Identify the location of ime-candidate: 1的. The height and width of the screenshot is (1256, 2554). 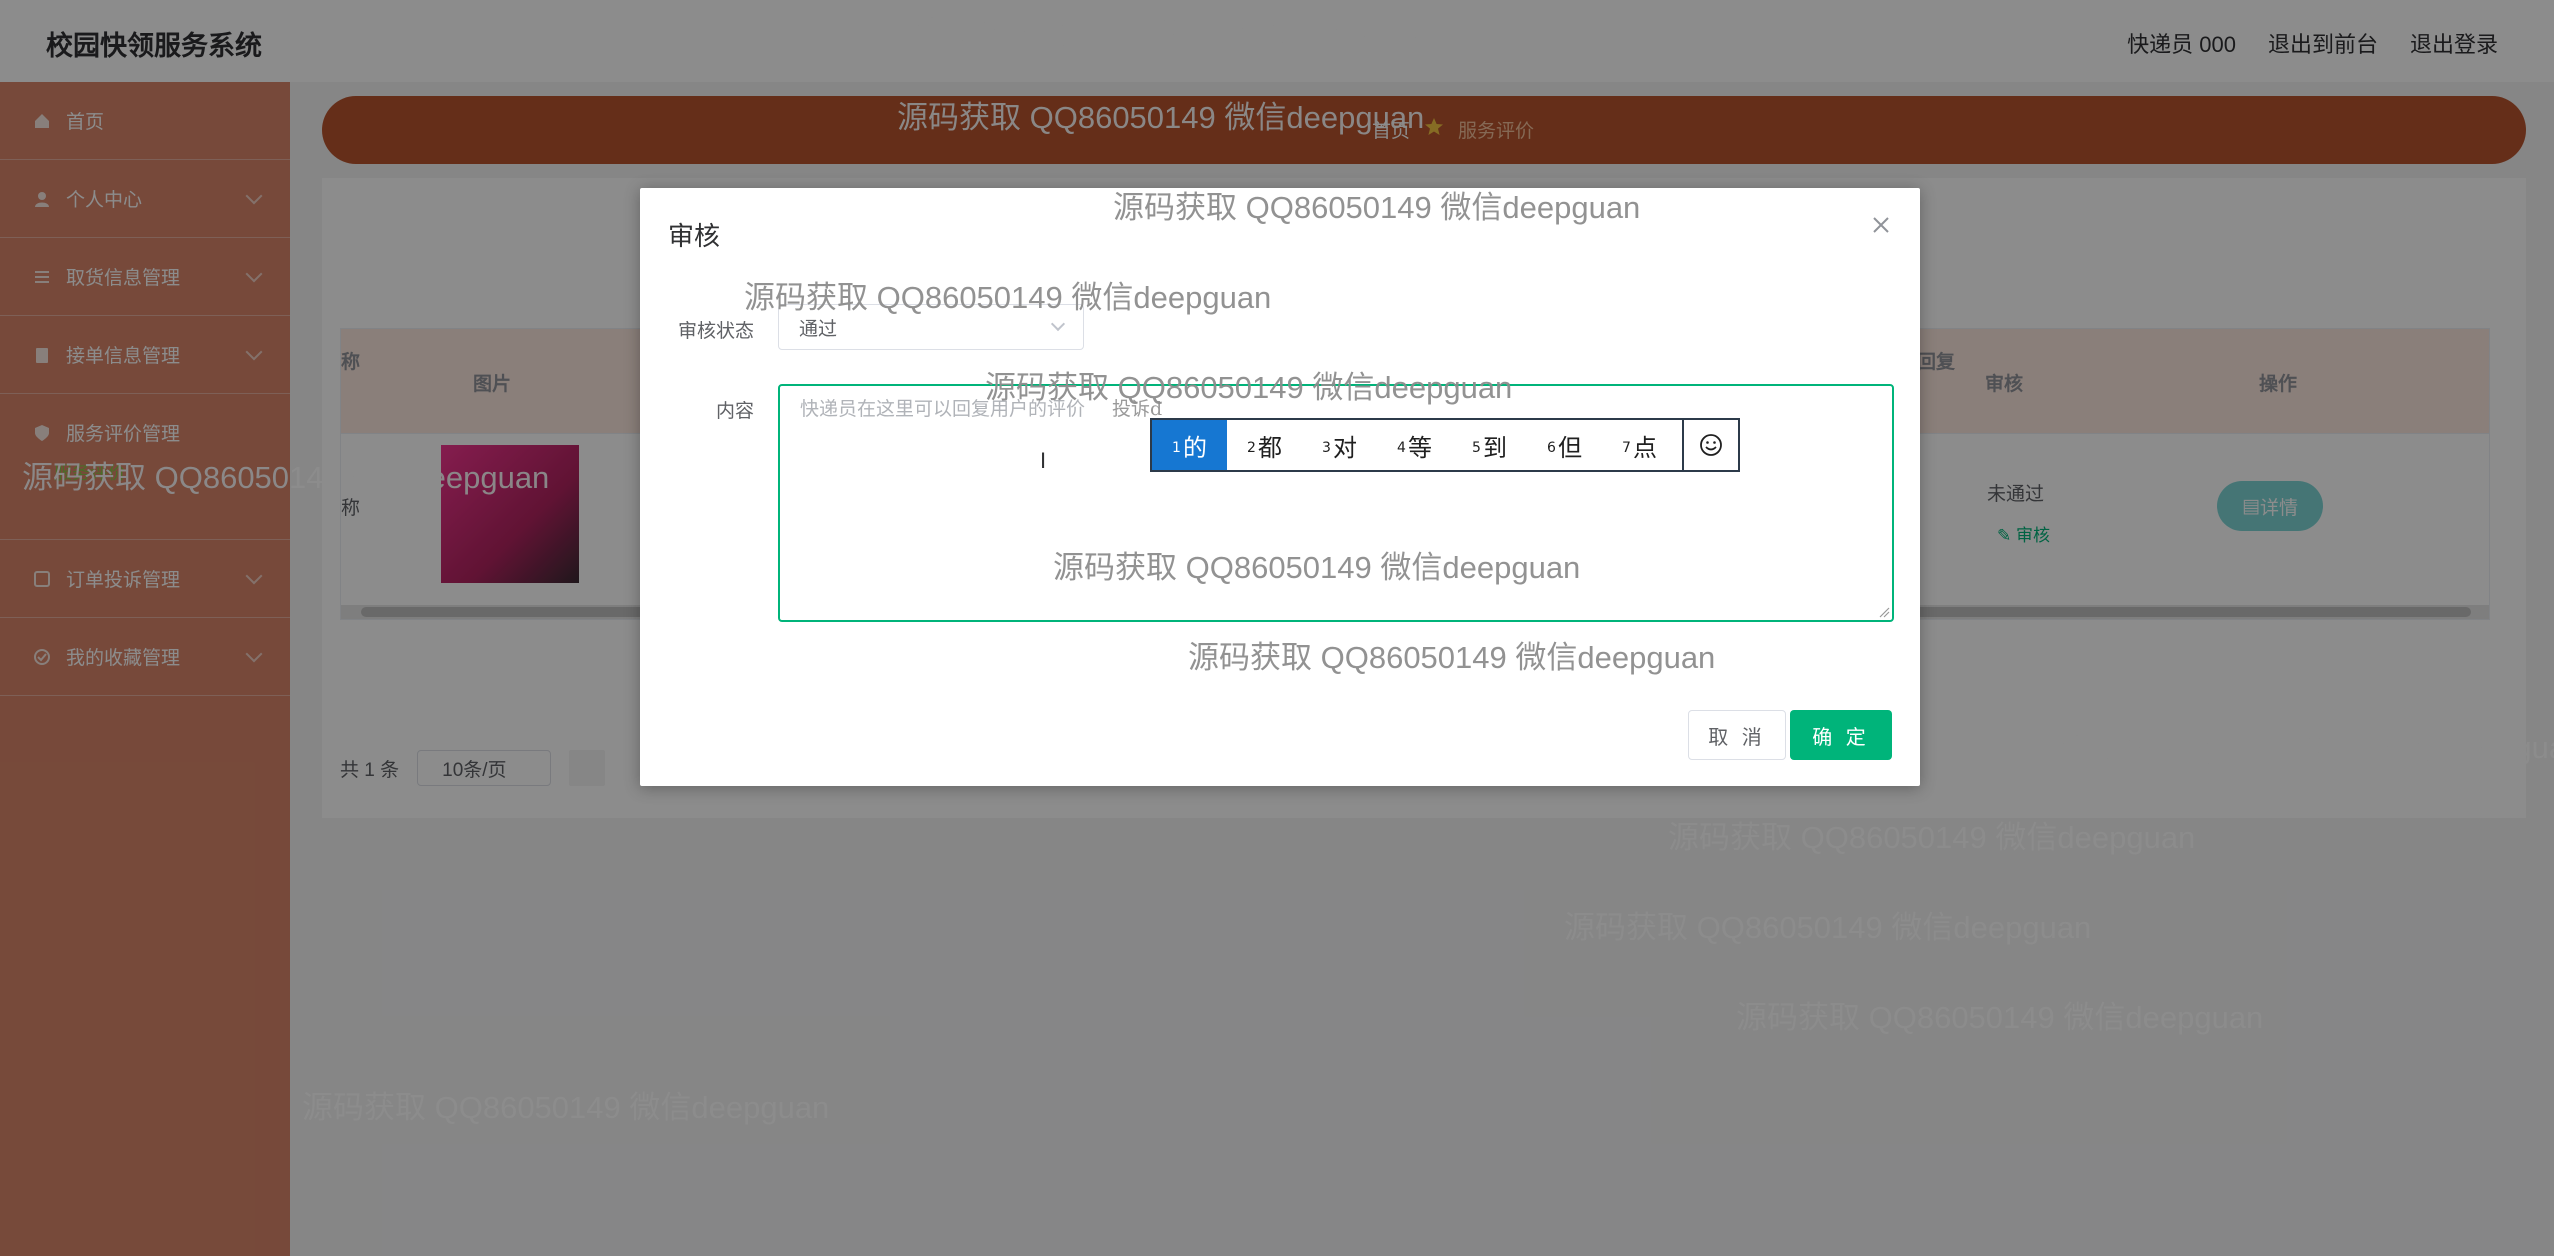
(1189, 445).